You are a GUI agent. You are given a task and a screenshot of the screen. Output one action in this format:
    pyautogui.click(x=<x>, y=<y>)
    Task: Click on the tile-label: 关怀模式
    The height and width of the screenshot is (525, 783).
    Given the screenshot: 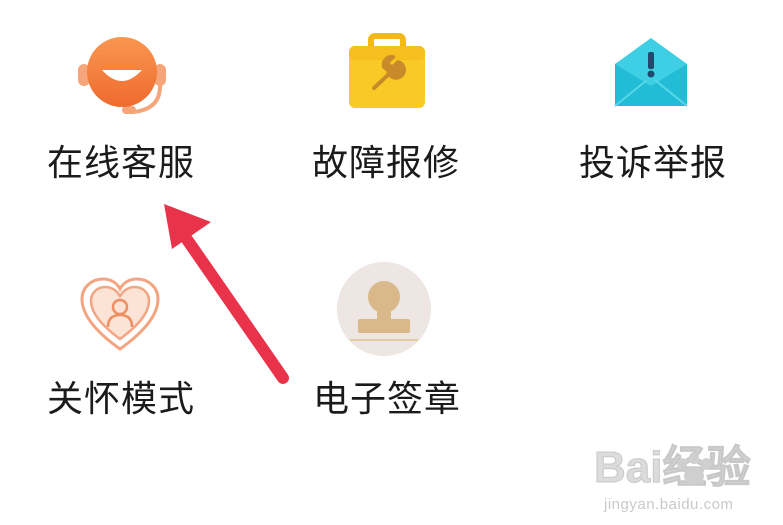 What is the action you would take?
    pyautogui.click(x=121, y=399)
    